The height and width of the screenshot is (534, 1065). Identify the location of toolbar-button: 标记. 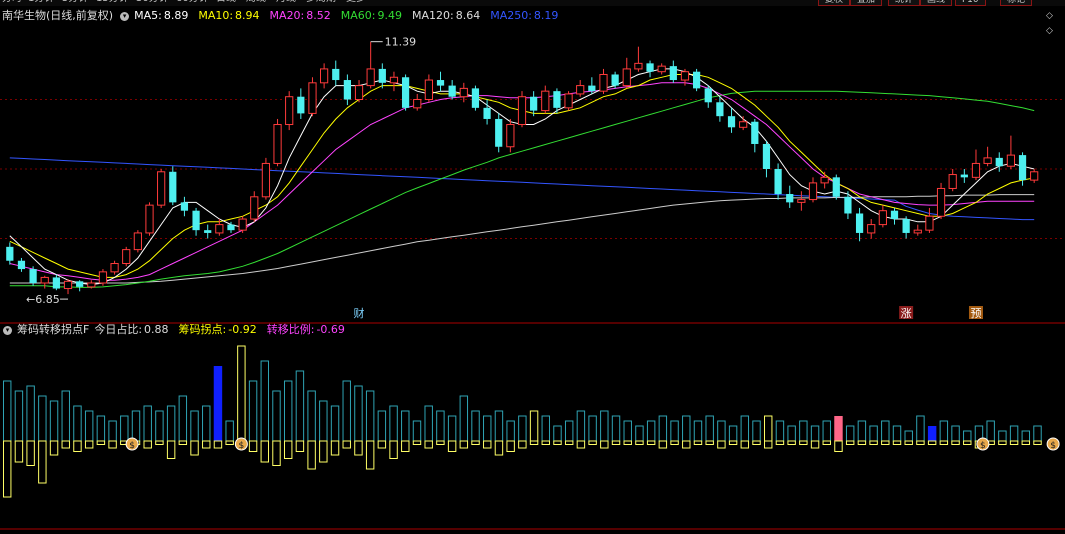
(1016, 3).